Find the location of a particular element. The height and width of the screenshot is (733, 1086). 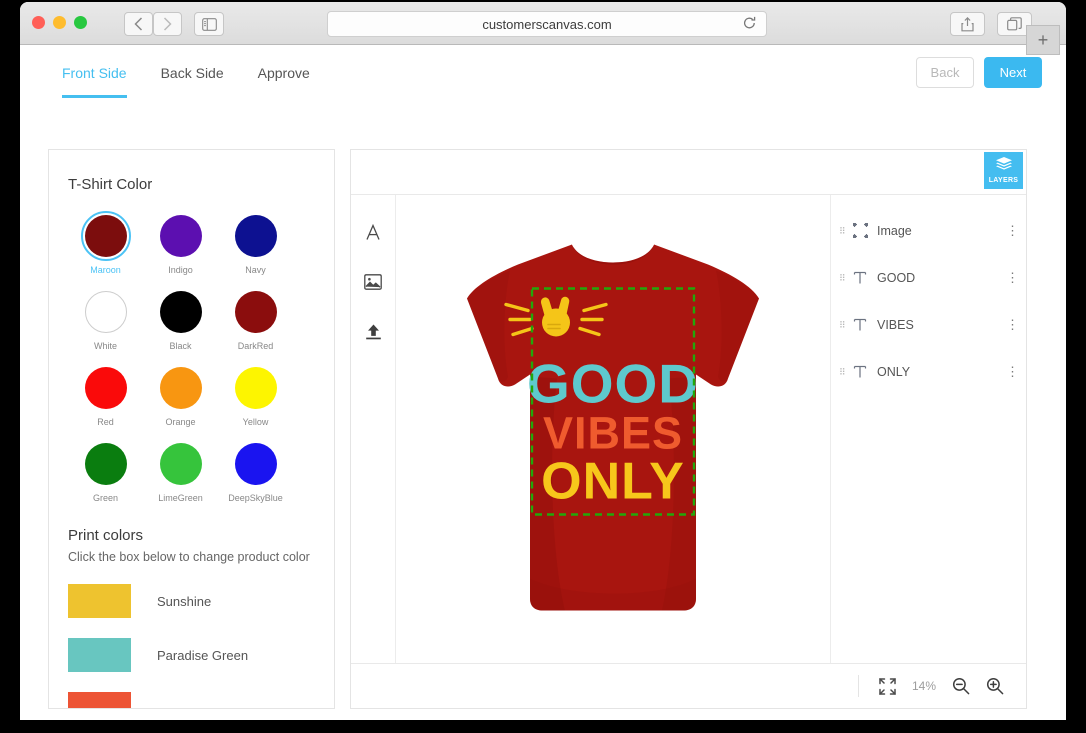

reload-icon is located at coordinates (749, 24).